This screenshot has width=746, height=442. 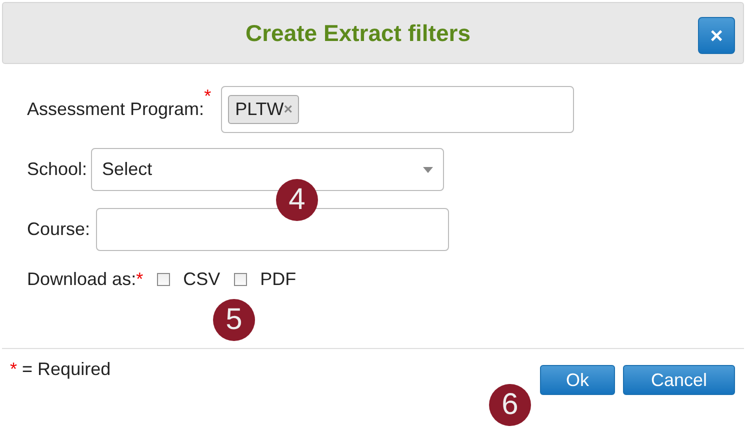 I want to click on checkbox-label: PDF, so click(x=278, y=279).